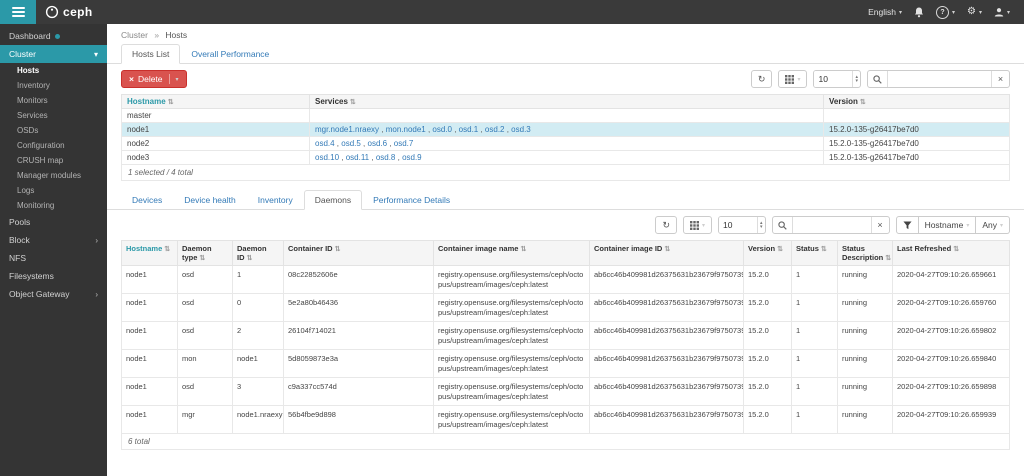 This screenshot has height=476, width=1024. Describe the element at coordinates (53, 36) in the screenshot. I see `sidebar-item-dashboard: Dashboard` at that location.